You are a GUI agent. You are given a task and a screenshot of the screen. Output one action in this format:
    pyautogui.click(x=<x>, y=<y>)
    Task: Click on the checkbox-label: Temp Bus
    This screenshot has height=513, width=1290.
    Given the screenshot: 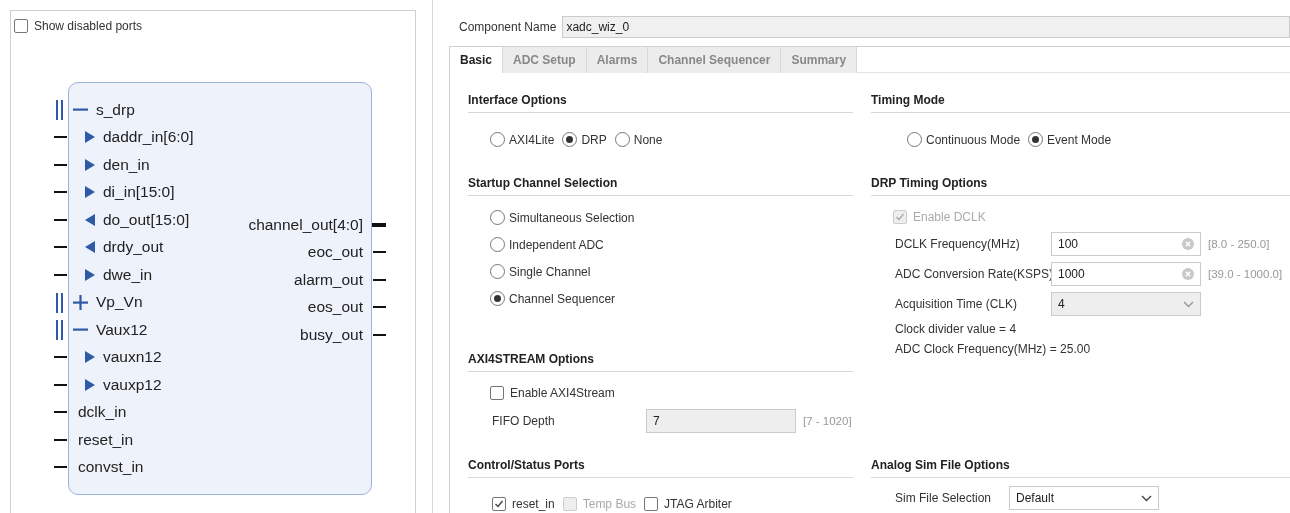 What is the action you would take?
    pyautogui.click(x=609, y=504)
    